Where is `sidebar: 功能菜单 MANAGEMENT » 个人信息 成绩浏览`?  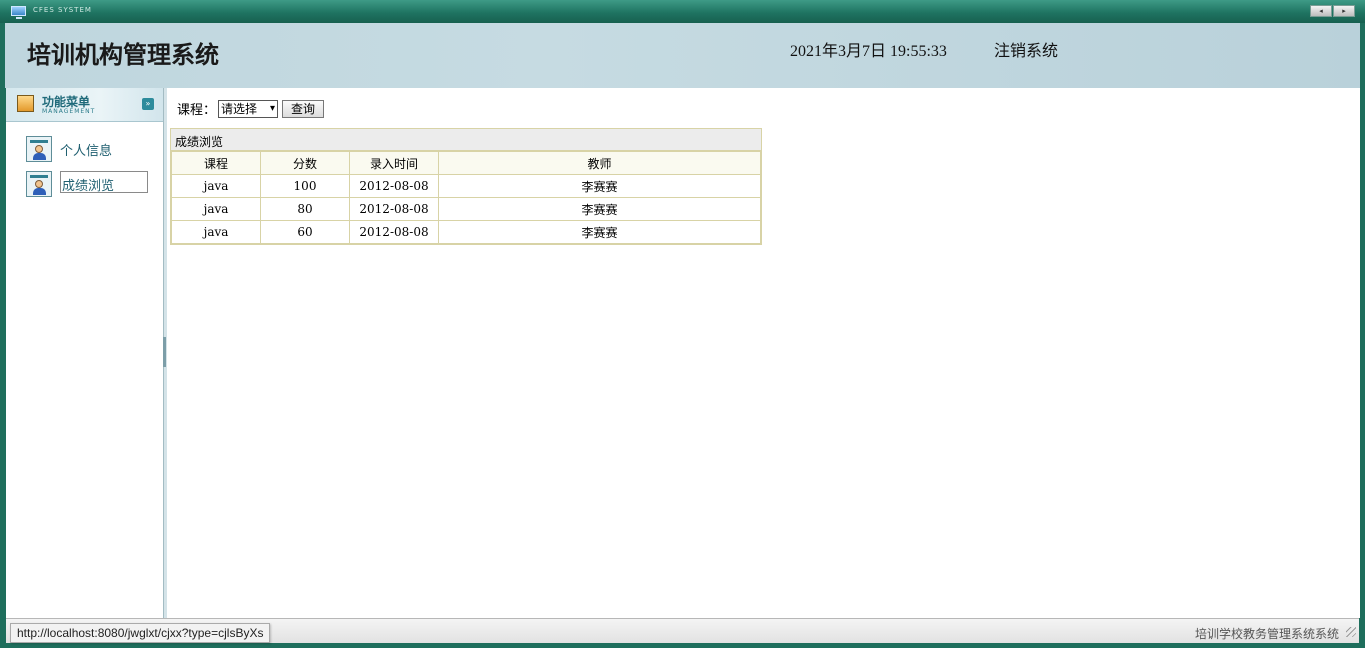 sidebar: 功能菜单 MANAGEMENT » 个人信息 成绩浏览 is located at coordinates (85, 353).